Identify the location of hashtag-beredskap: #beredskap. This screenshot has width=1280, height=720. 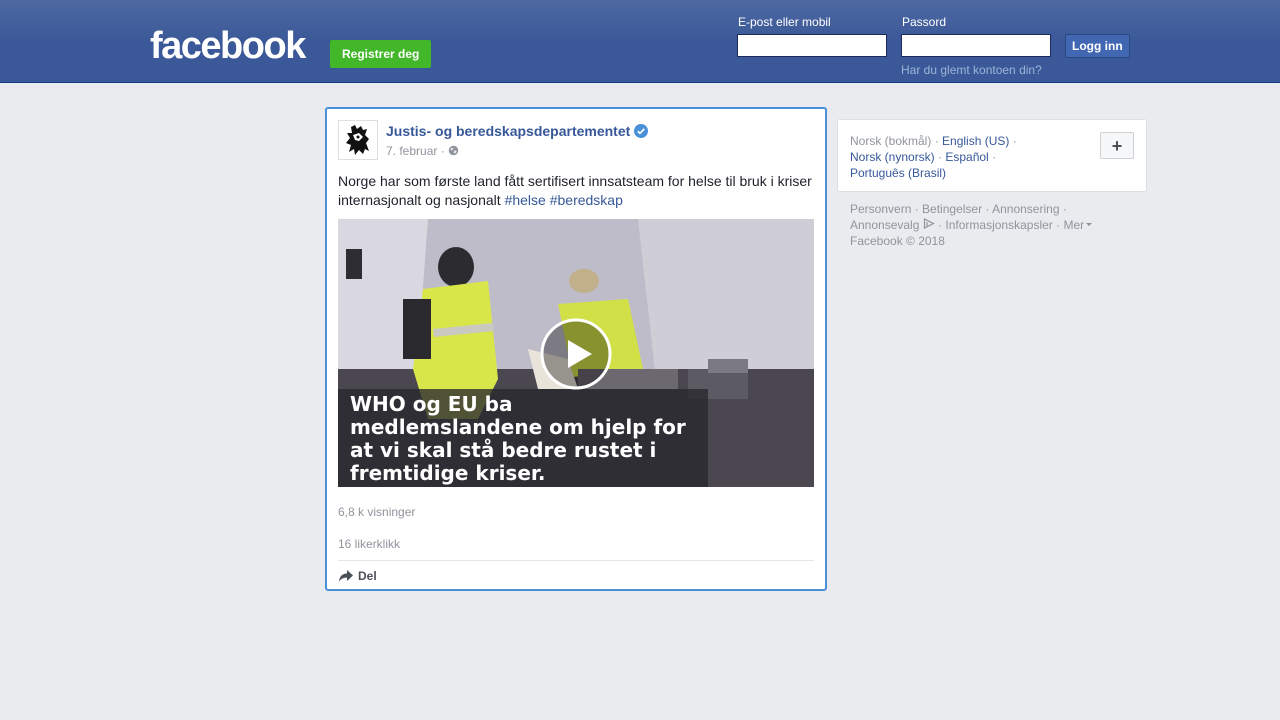
(586, 200).